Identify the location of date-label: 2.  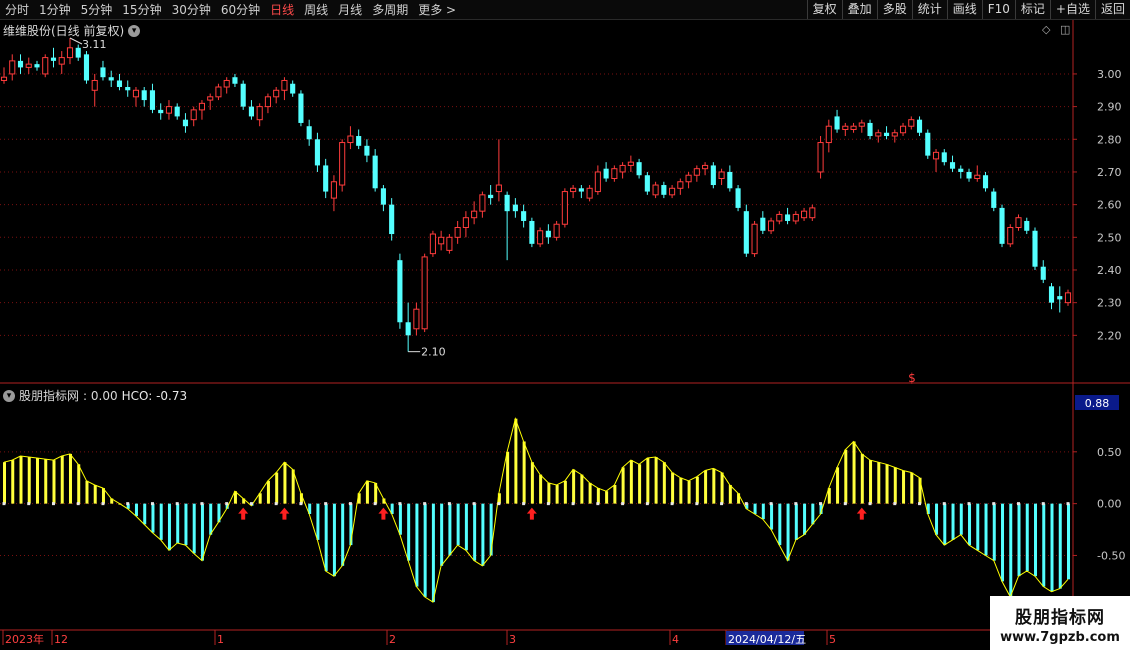
(392, 639).